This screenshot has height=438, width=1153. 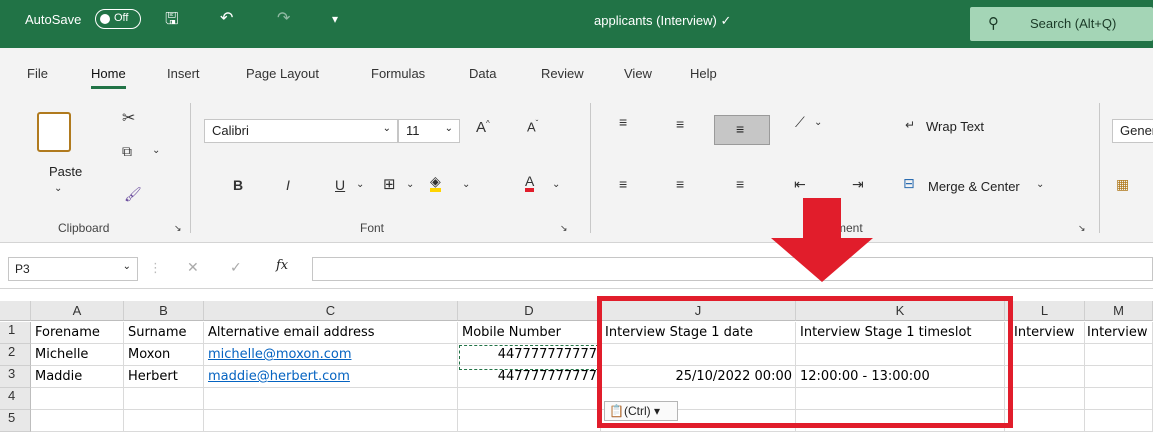 What do you see at coordinates (641, 411) in the screenshot?
I see `paste-options-button: 📋(Ctrl) ▾` at bounding box center [641, 411].